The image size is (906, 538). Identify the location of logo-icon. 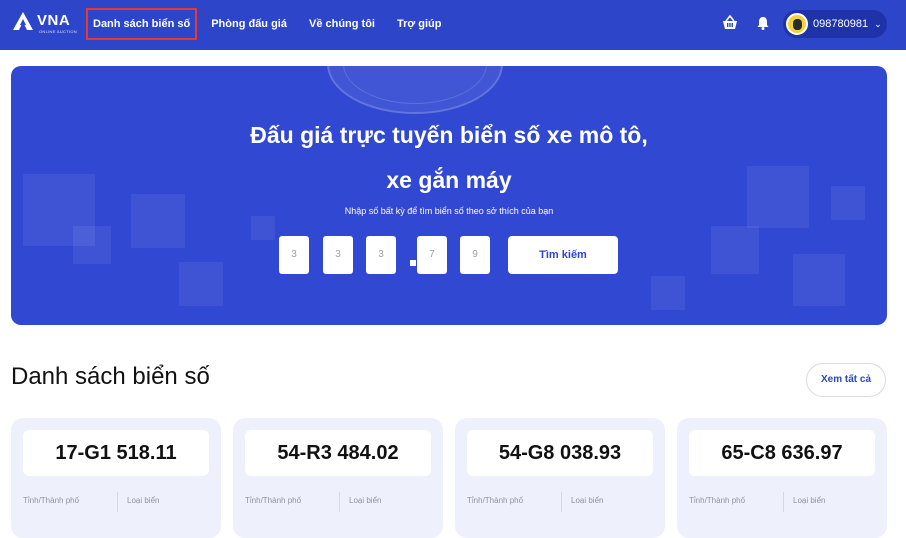
(23, 21).